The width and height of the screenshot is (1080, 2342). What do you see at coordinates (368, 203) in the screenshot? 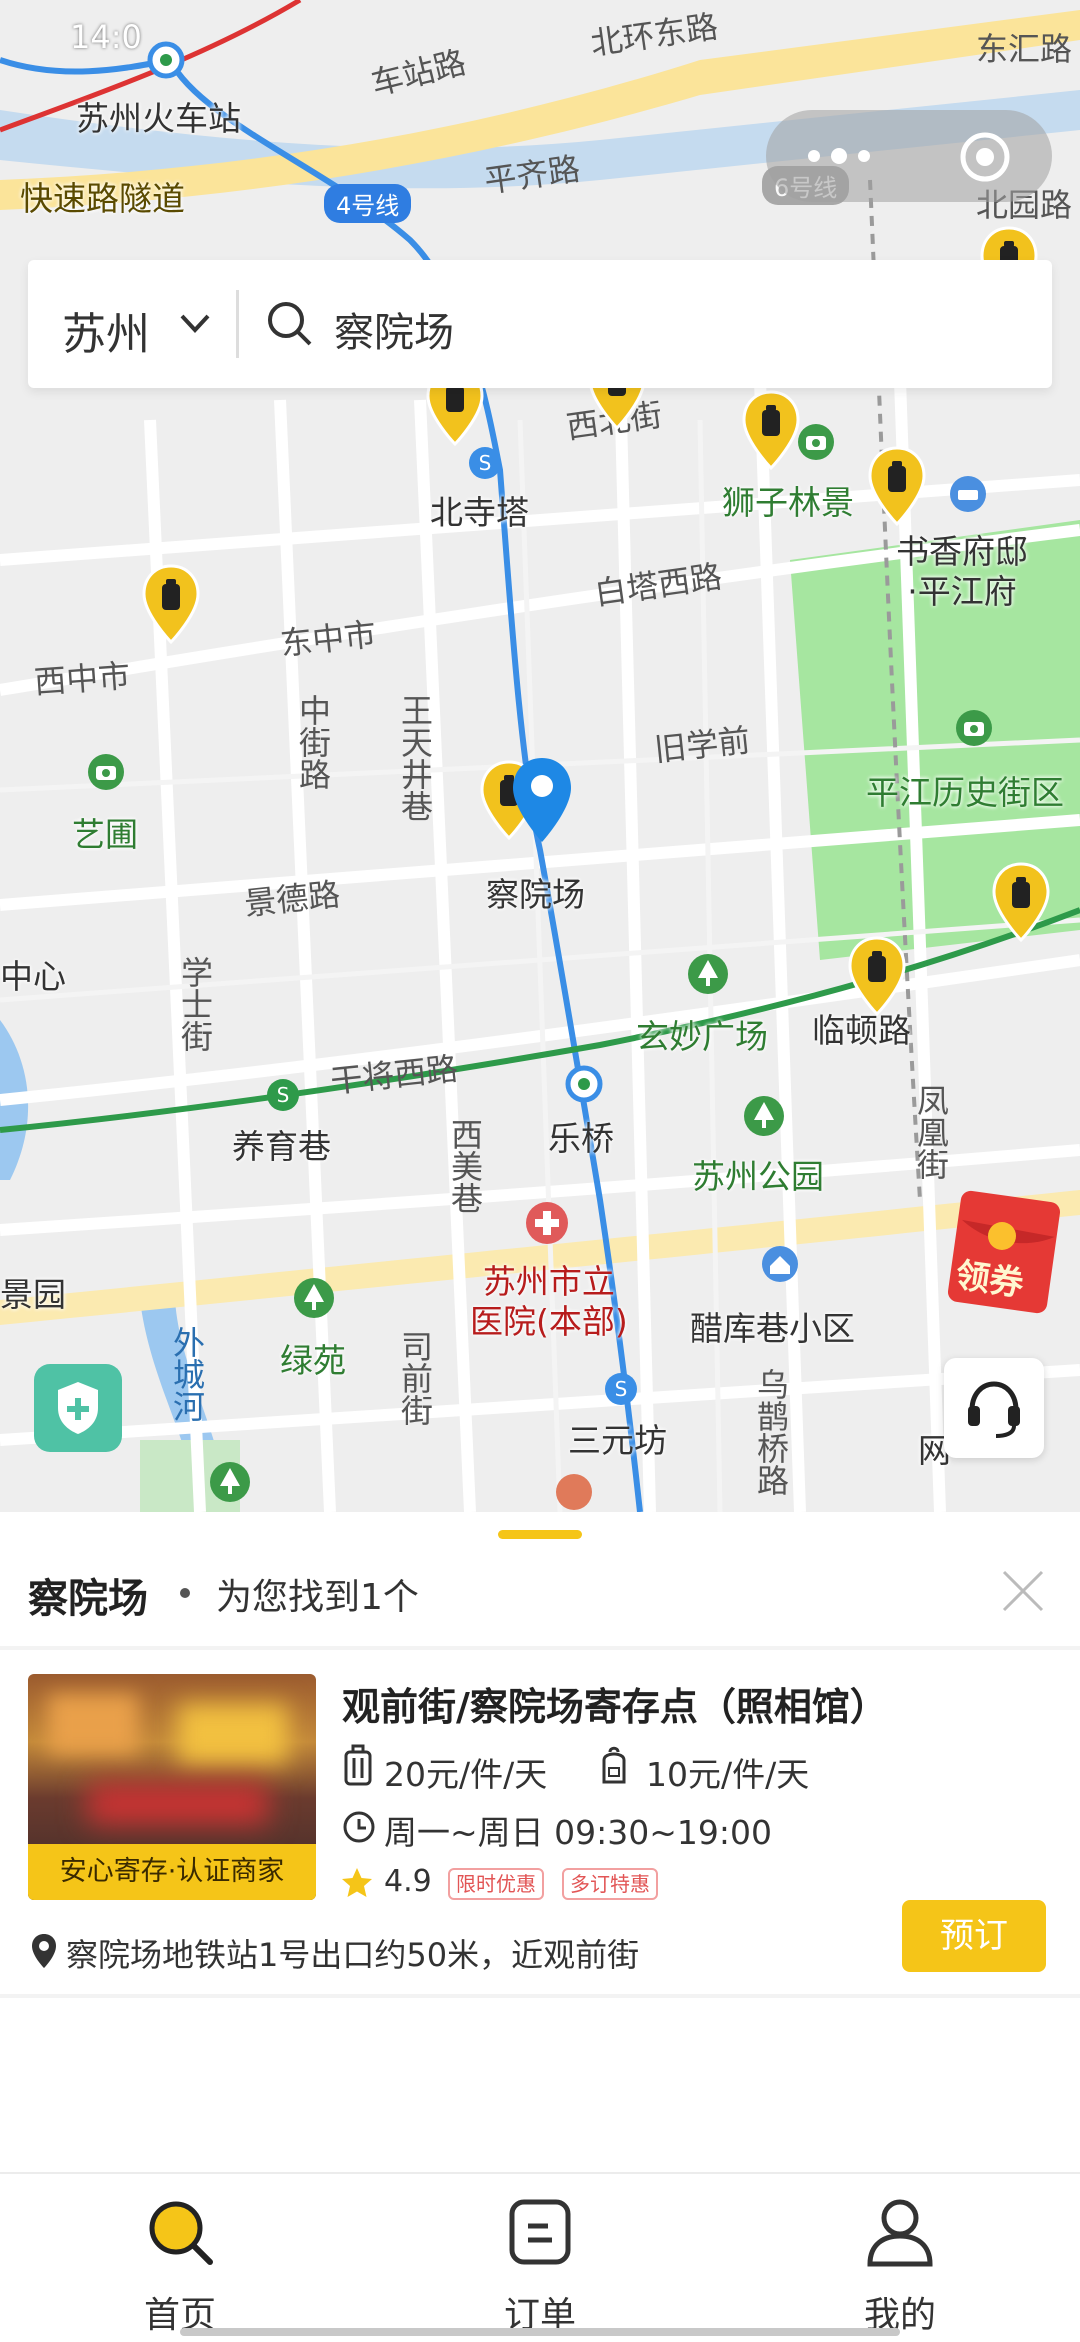
I see `metro-line4-badge: 4号线` at bounding box center [368, 203].